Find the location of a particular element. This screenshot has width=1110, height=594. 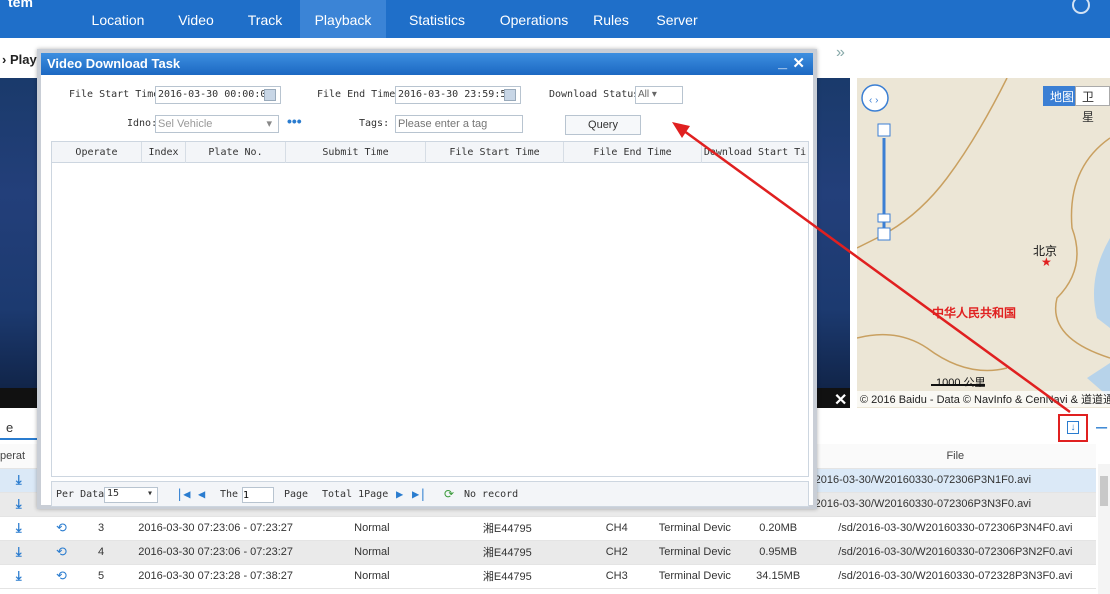

map-label-beijing: 北京 is located at coordinates (1045, 251).